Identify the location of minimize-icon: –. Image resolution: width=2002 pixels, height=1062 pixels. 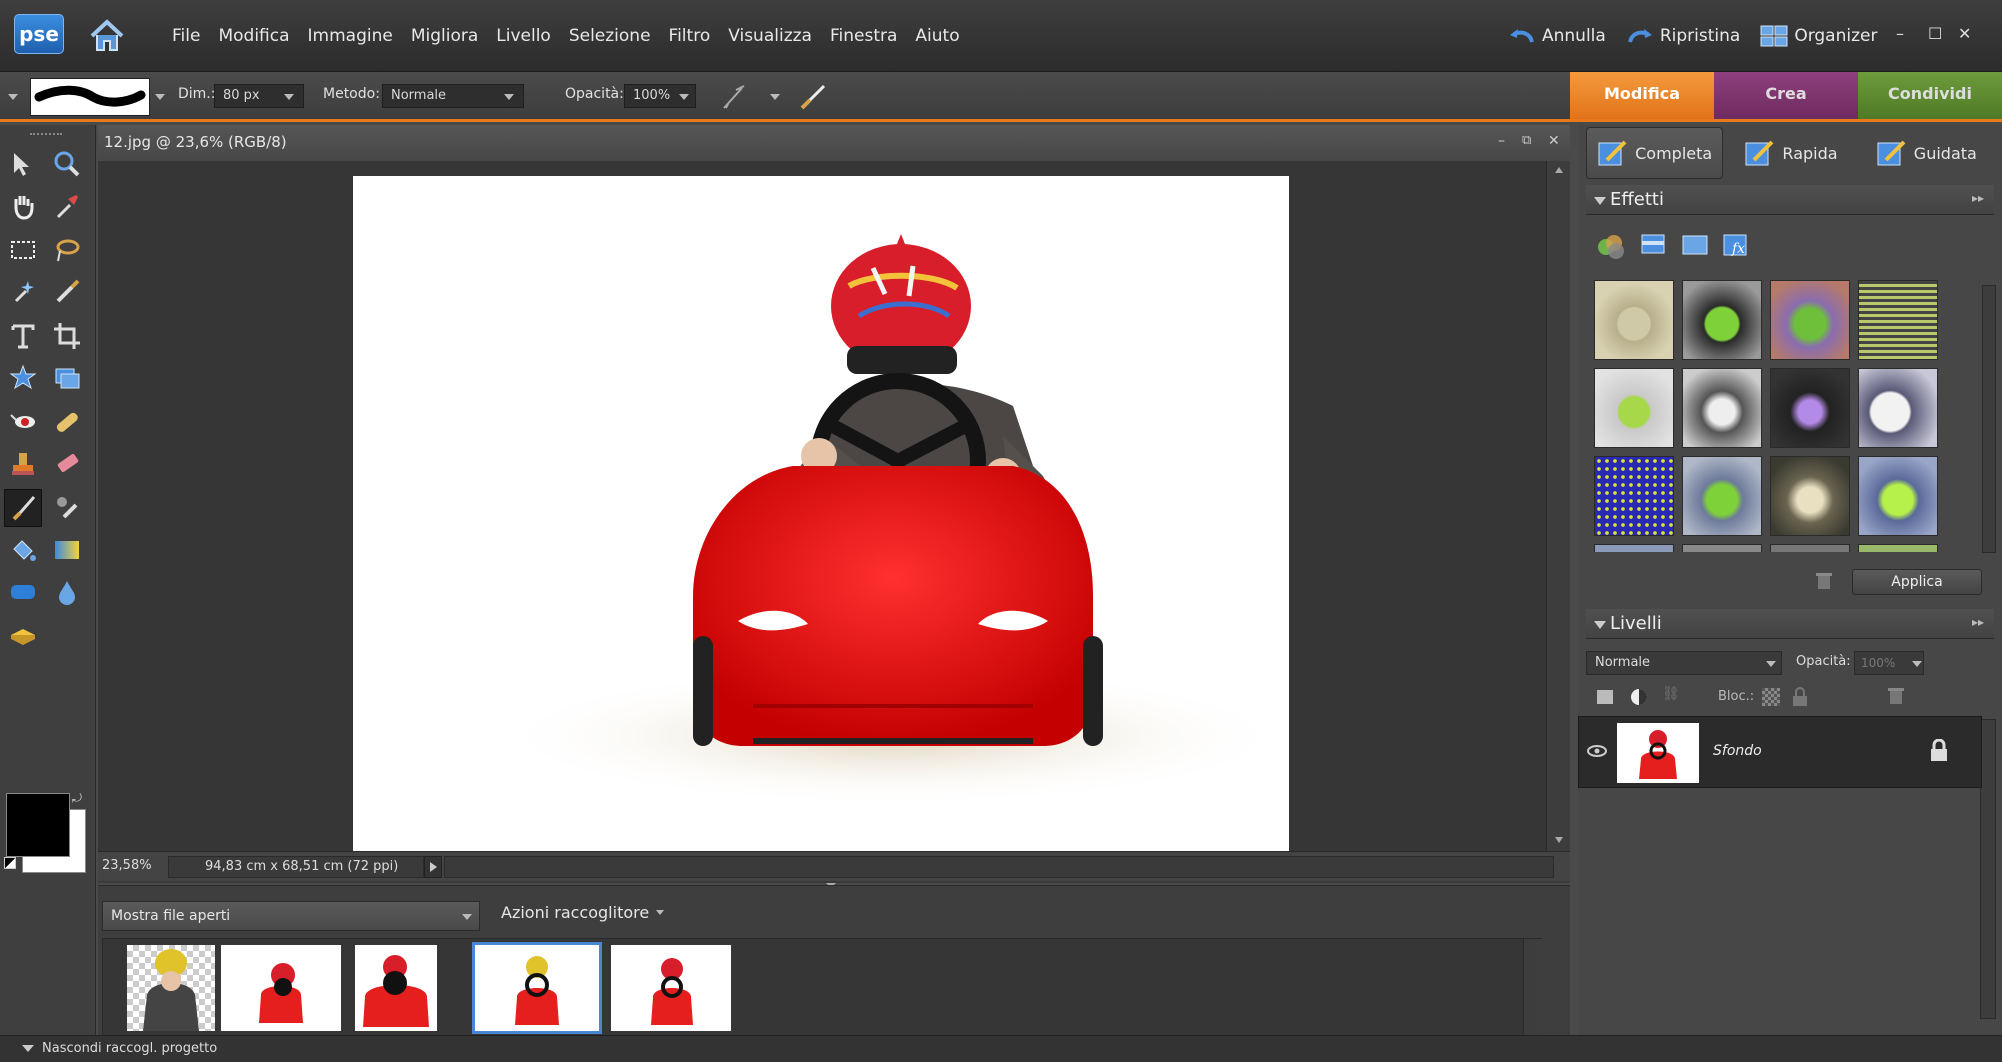
(1900, 33).